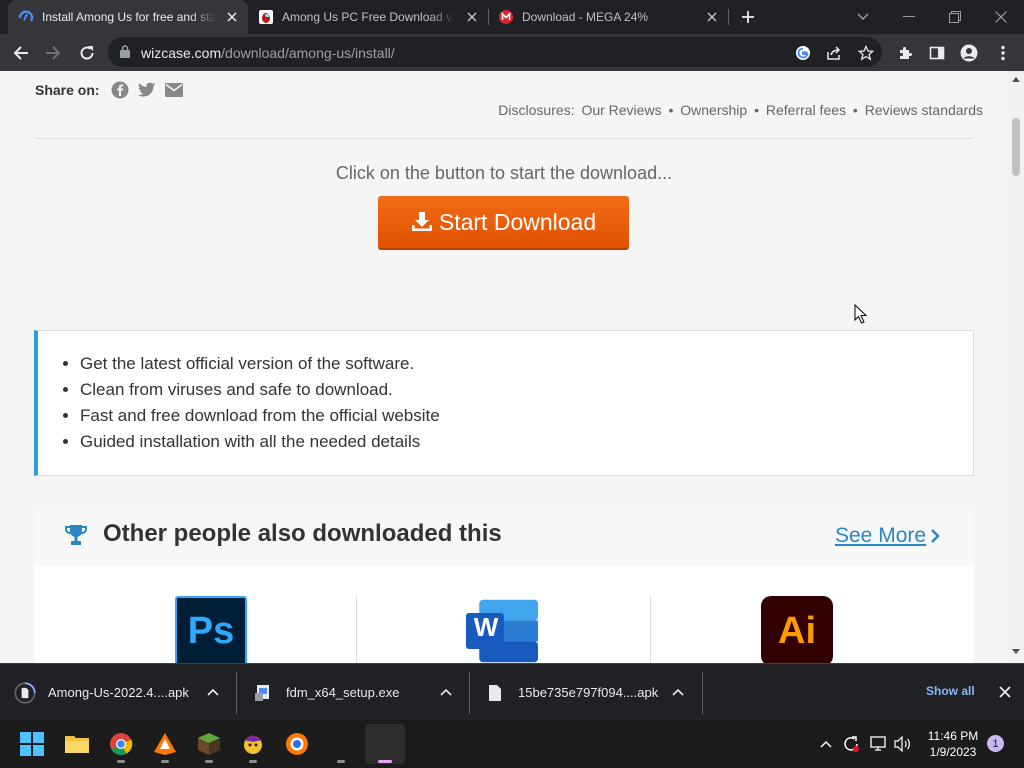 This screenshot has height=768, width=1024. Describe the element at coordinates (1001, 17) in the screenshot. I see `close-window-button` at that location.